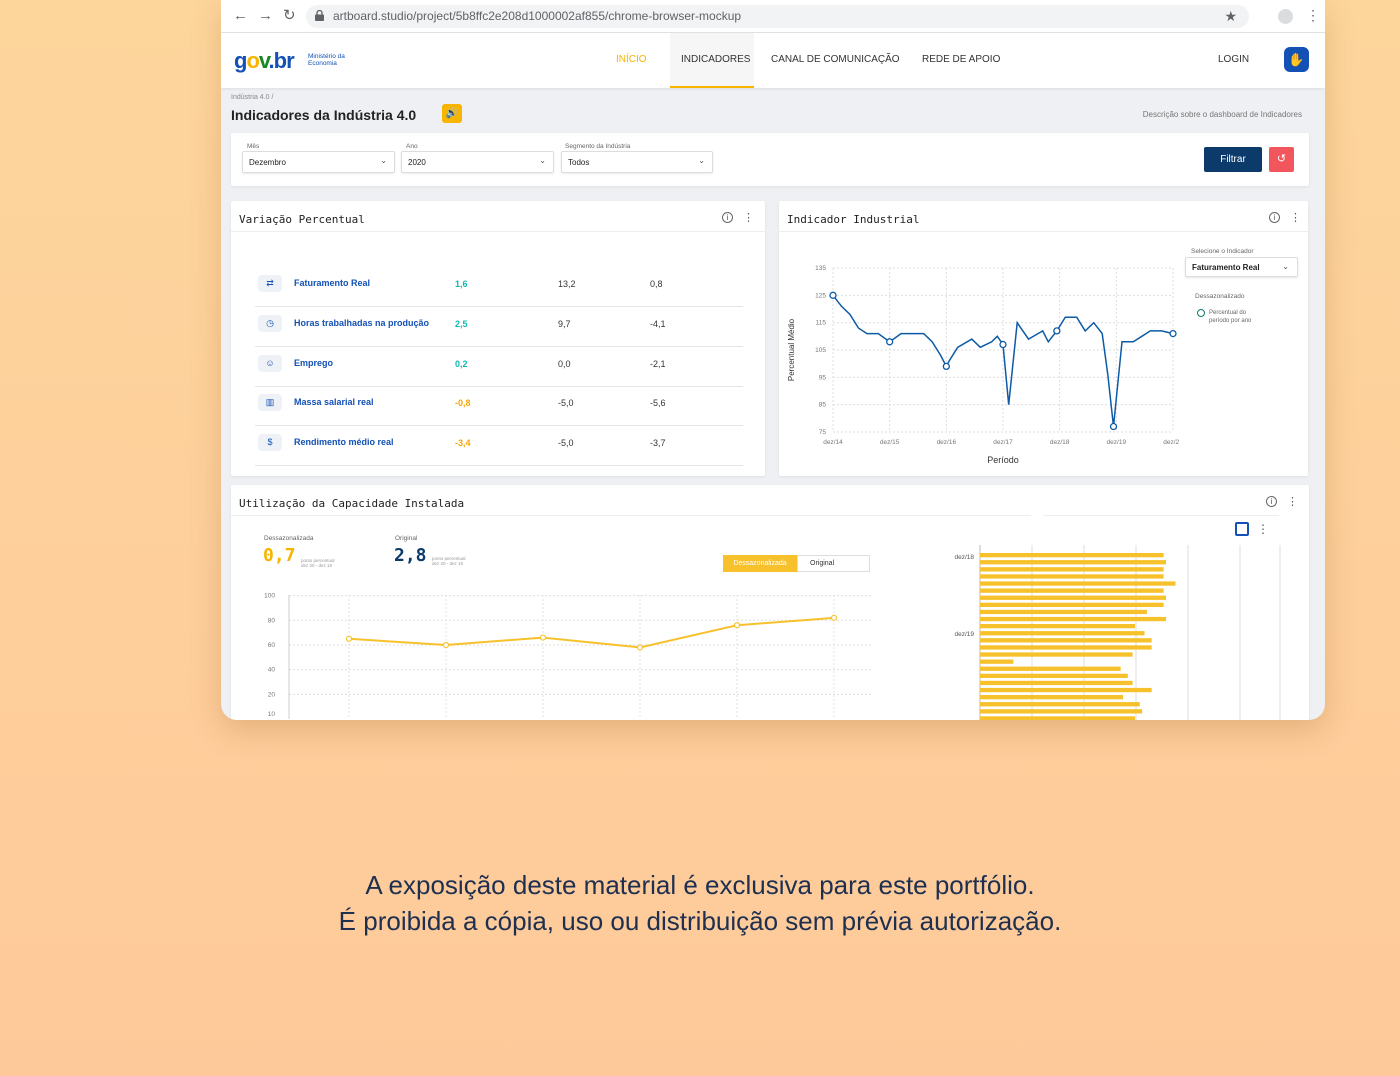 The height and width of the screenshot is (1076, 1400). What do you see at coordinates (1220, 296) in the screenshot?
I see `legend-header: Dessazonalizado` at bounding box center [1220, 296].